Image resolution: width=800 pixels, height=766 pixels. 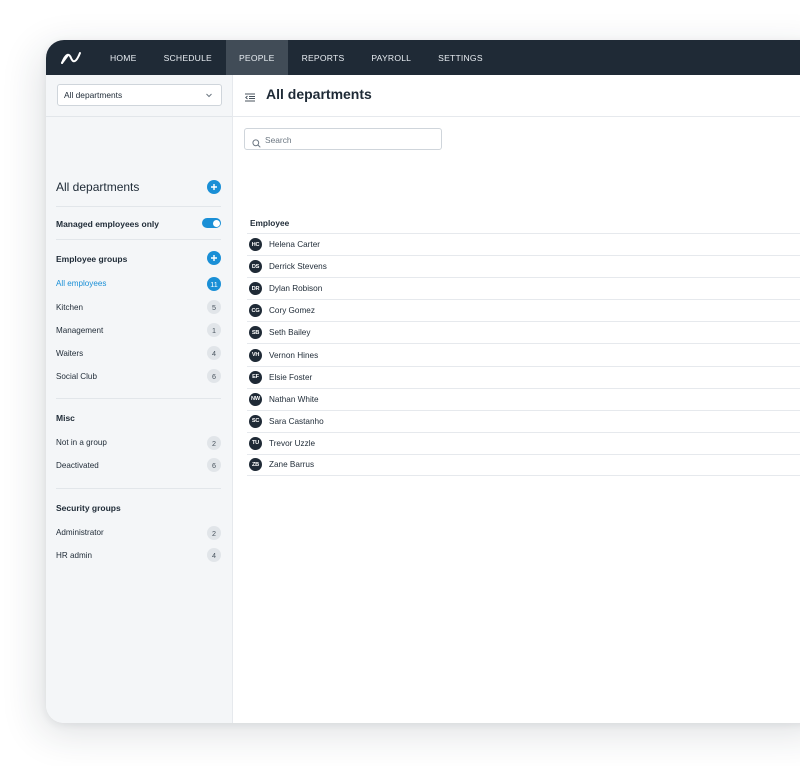 I want to click on avatar: TU, so click(x=255, y=443).